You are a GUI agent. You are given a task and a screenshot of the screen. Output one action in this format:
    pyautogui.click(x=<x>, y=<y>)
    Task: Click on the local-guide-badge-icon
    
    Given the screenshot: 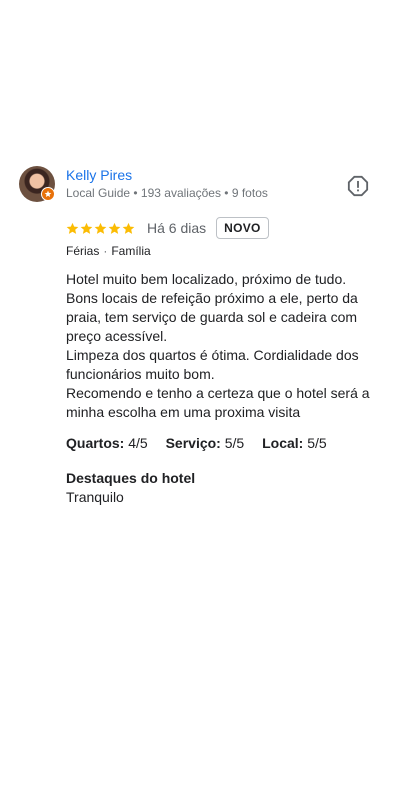 What is the action you would take?
    pyautogui.click(x=48, y=194)
    